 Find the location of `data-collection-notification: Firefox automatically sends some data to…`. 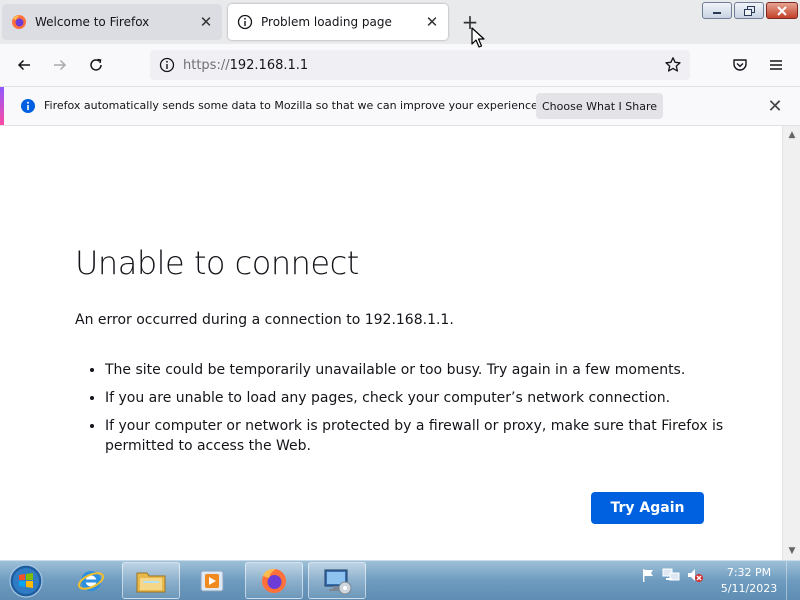

data-collection-notification: Firefox automatically sends some data to… is located at coordinates (400, 106).